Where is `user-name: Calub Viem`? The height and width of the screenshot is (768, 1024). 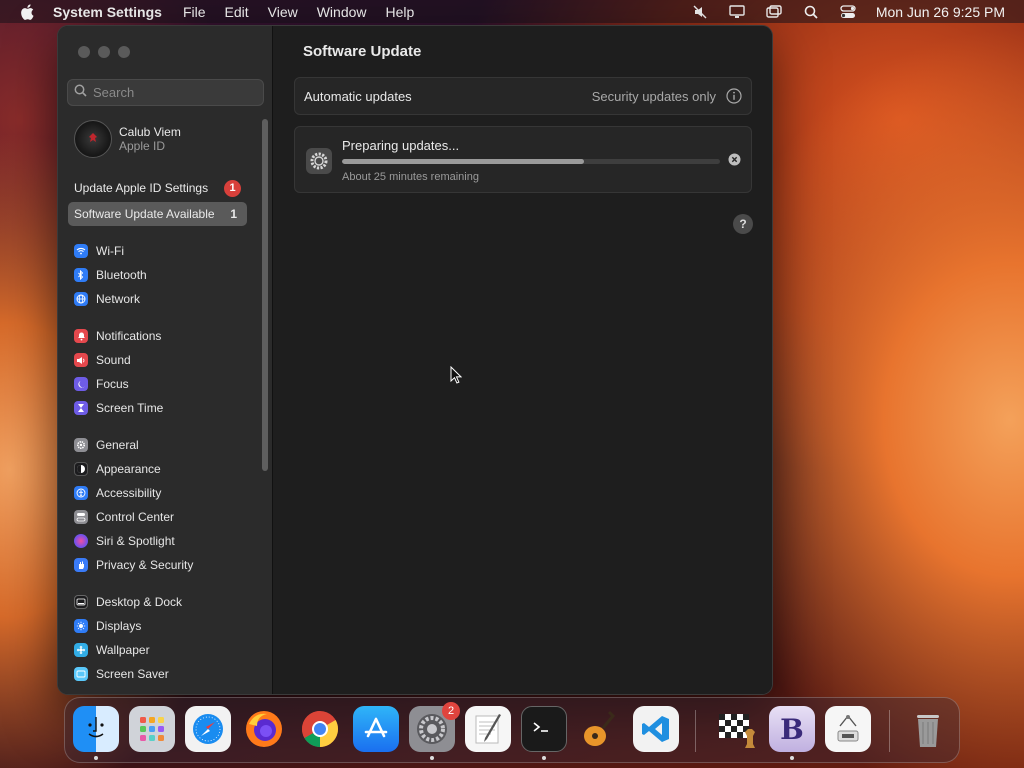
user-name: Calub Viem is located at coordinates (150, 132).